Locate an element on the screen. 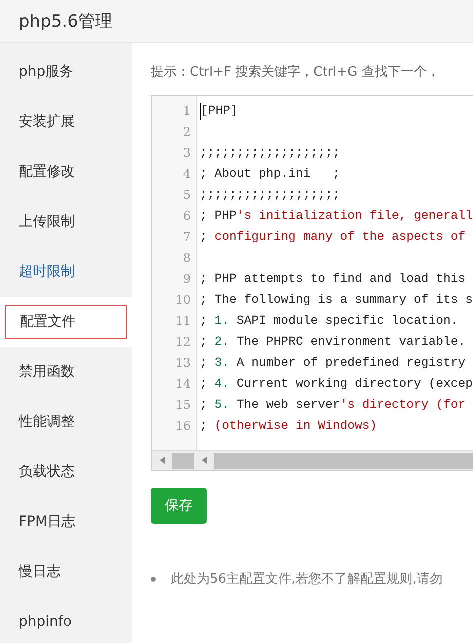 This screenshot has width=473, height=643. sidebar-item-label: 慢日志 is located at coordinates (39, 572).